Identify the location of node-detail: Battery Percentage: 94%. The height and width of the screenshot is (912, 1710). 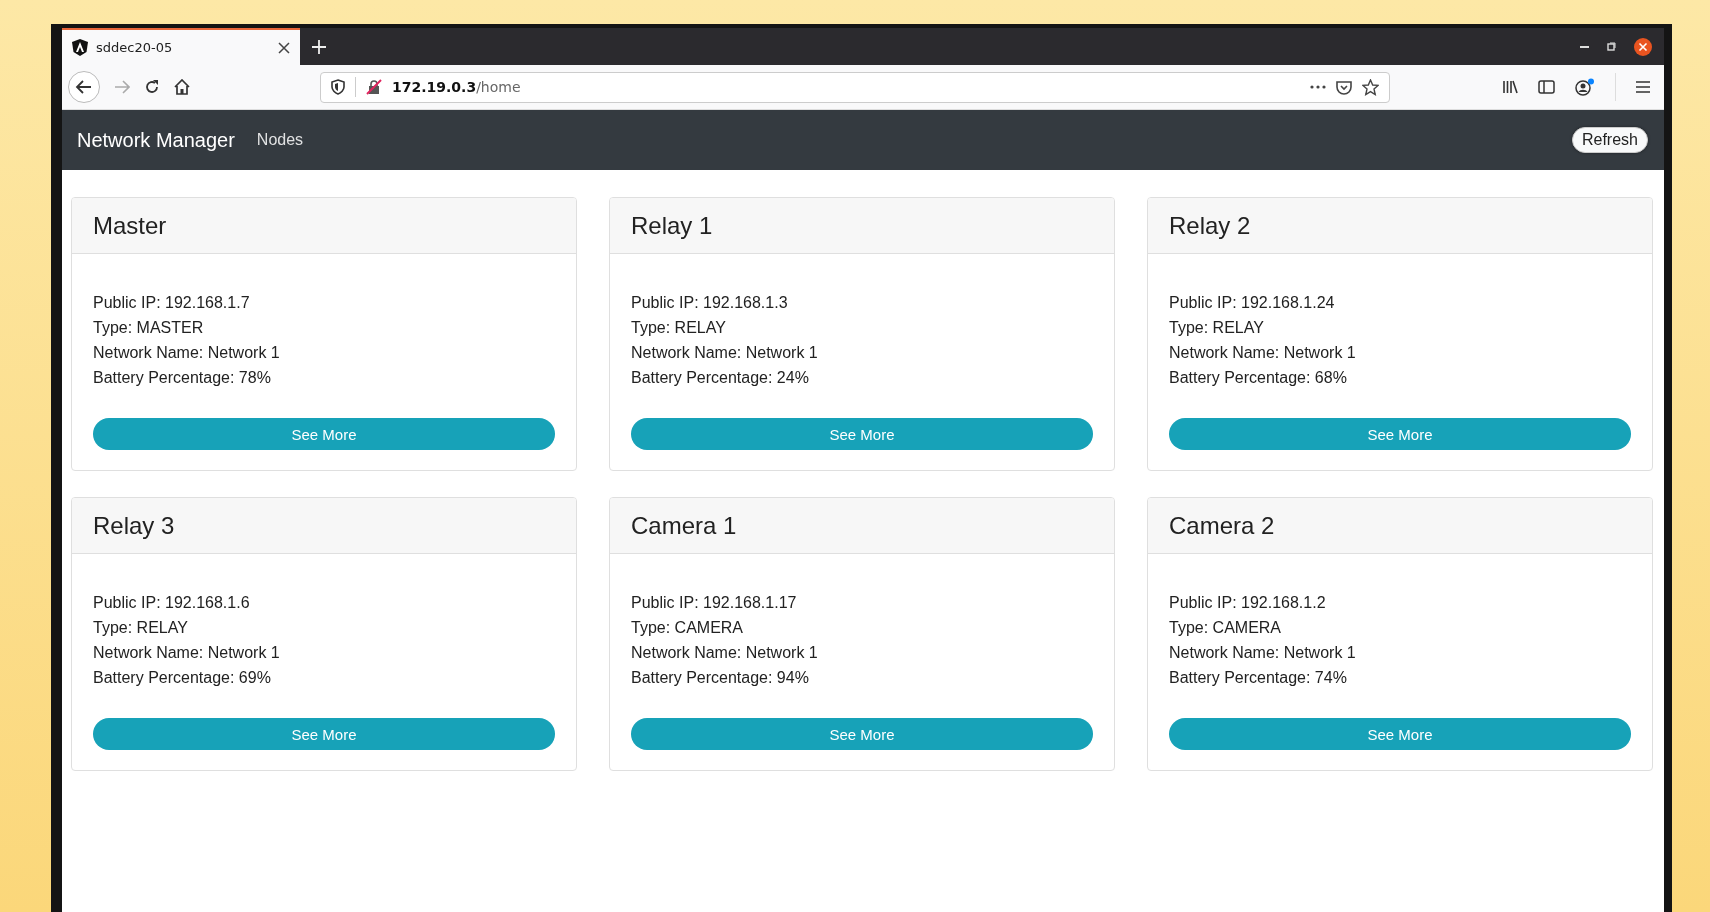
(720, 678).